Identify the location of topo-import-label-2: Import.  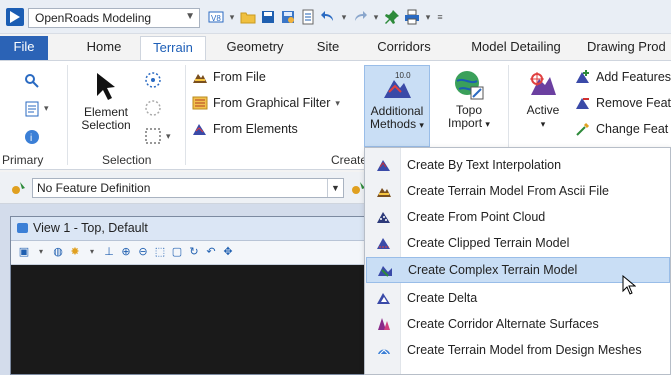
(465, 123).